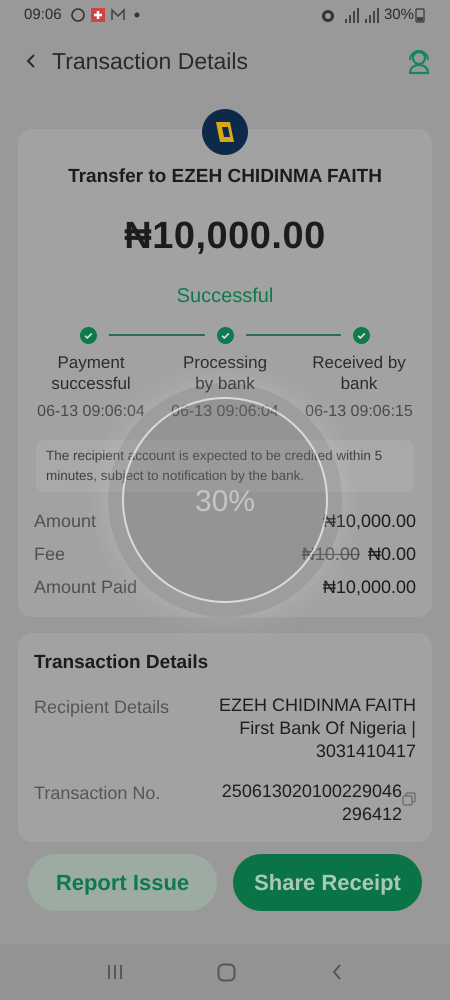 The image size is (450, 1000). What do you see at coordinates (137, 15) in the screenshot?
I see `dot-icon` at bounding box center [137, 15].